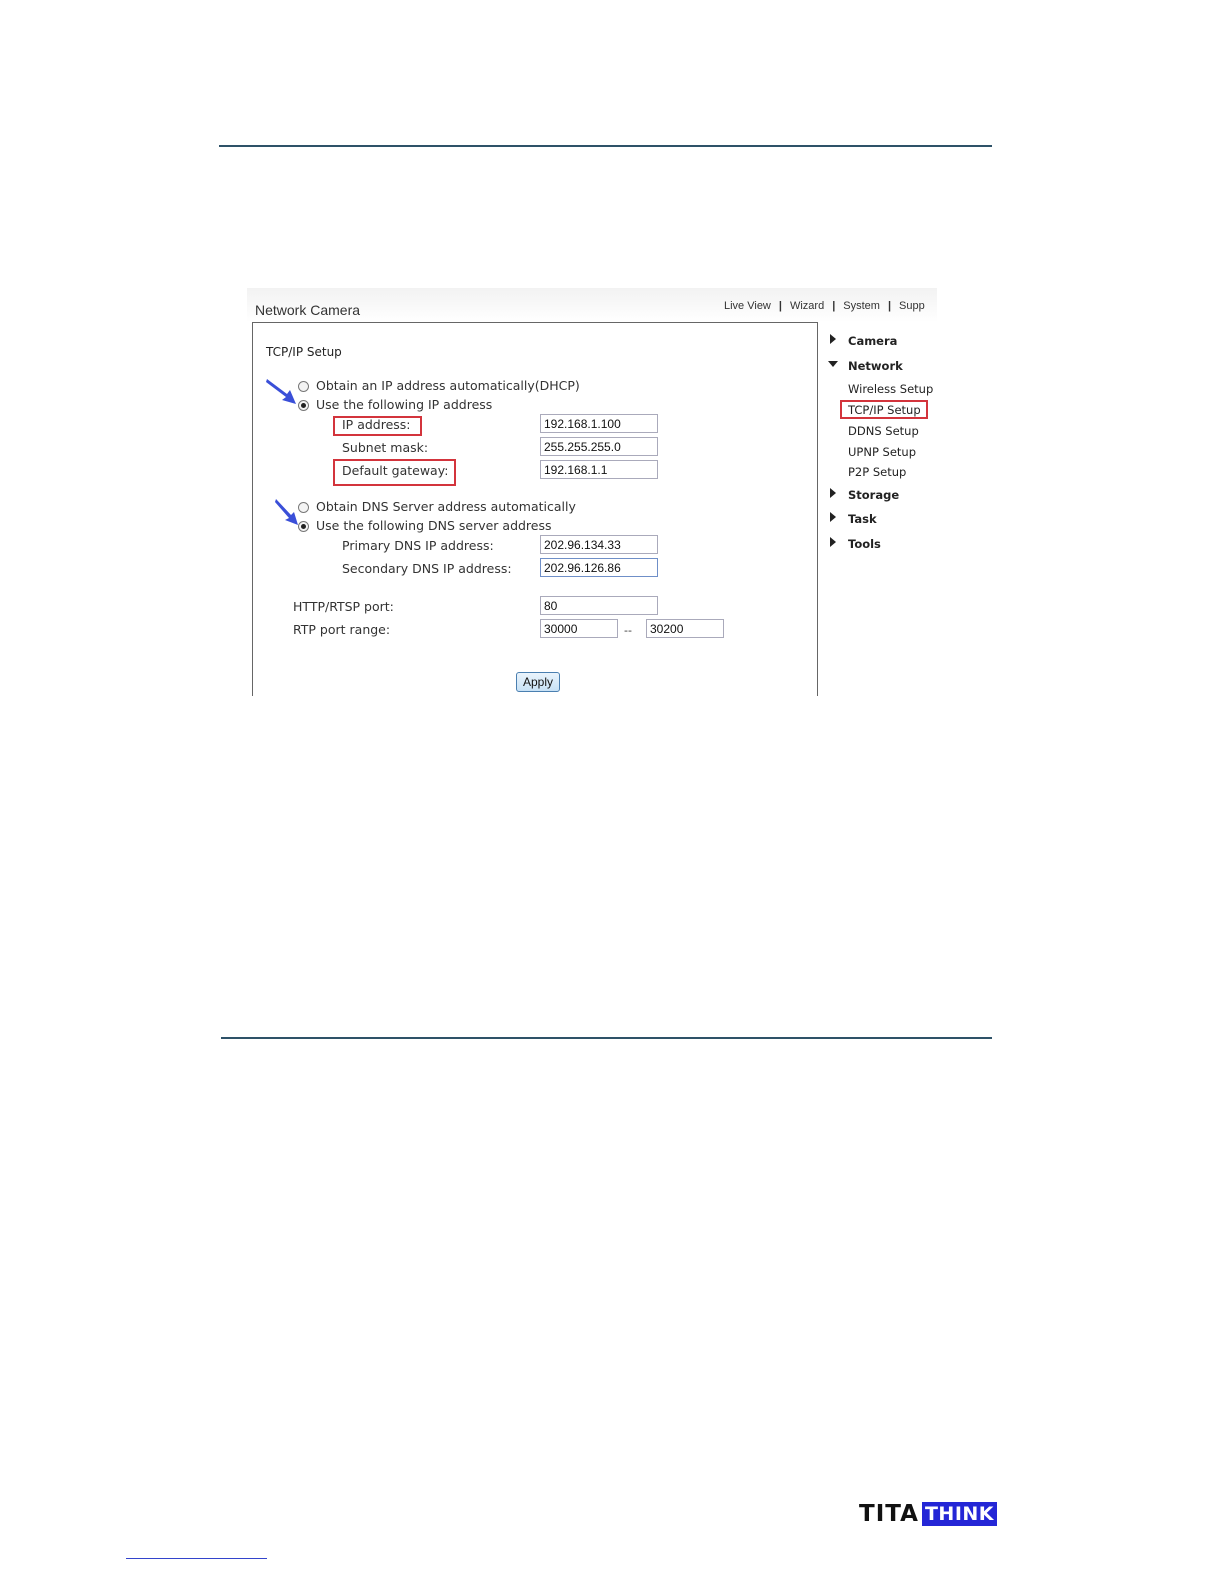 This screenshot has height=1584, width=1224. What do you see at coordinates (579, 628) in the screenshot?
I see `rtp-from-input: 30000` at bounding box center [579, 628].